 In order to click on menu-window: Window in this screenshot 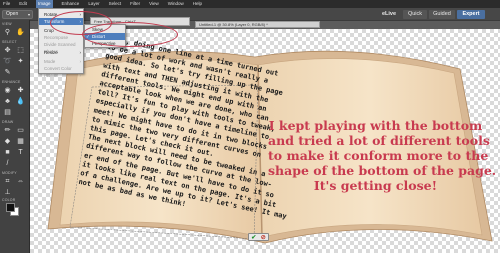, I will do `click(176, 4)`.